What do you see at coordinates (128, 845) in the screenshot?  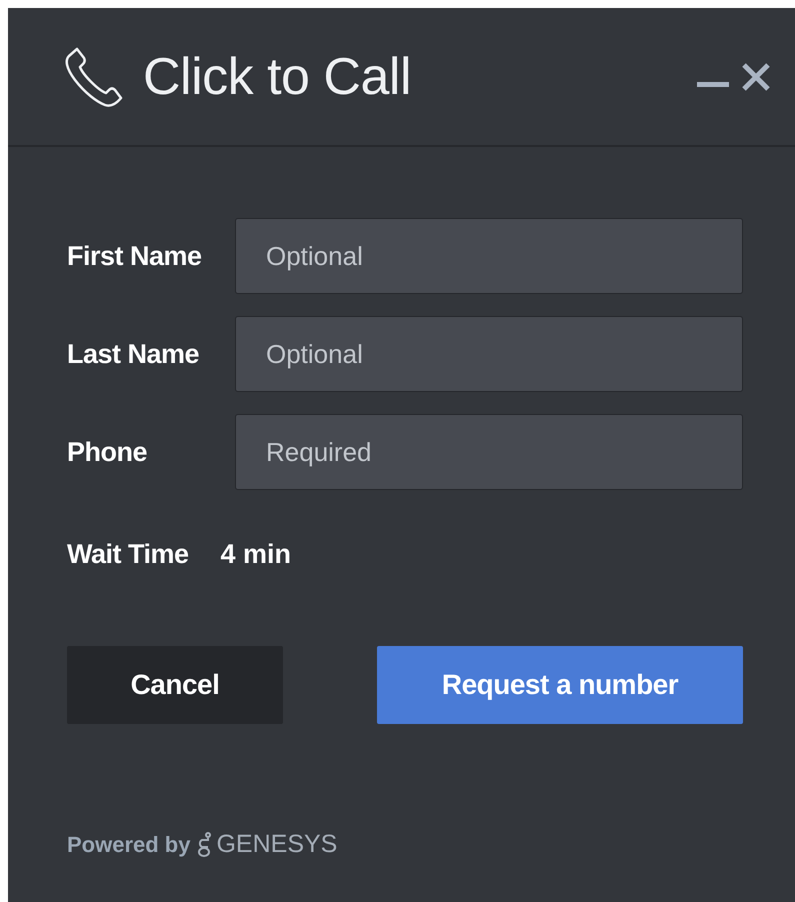 I see `powered-by-text: Powered by` at bounding box center [128, 845].